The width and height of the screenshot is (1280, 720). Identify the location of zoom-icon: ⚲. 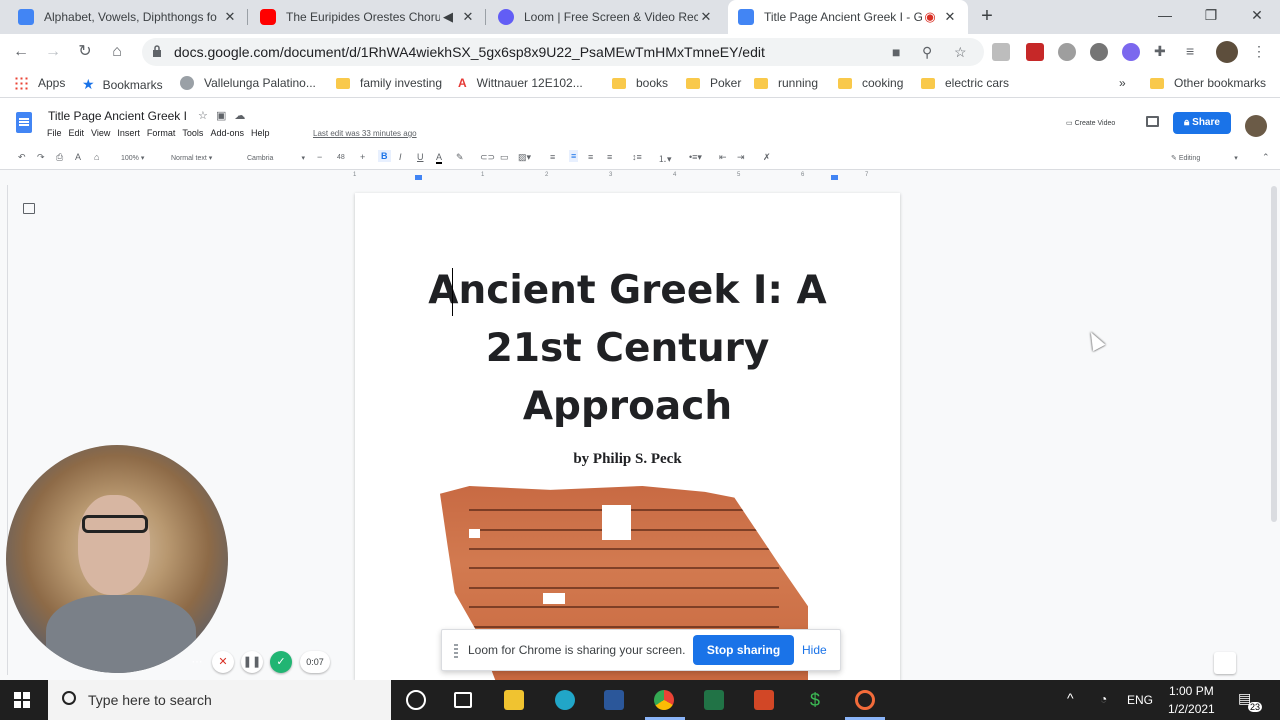
(927, 52).